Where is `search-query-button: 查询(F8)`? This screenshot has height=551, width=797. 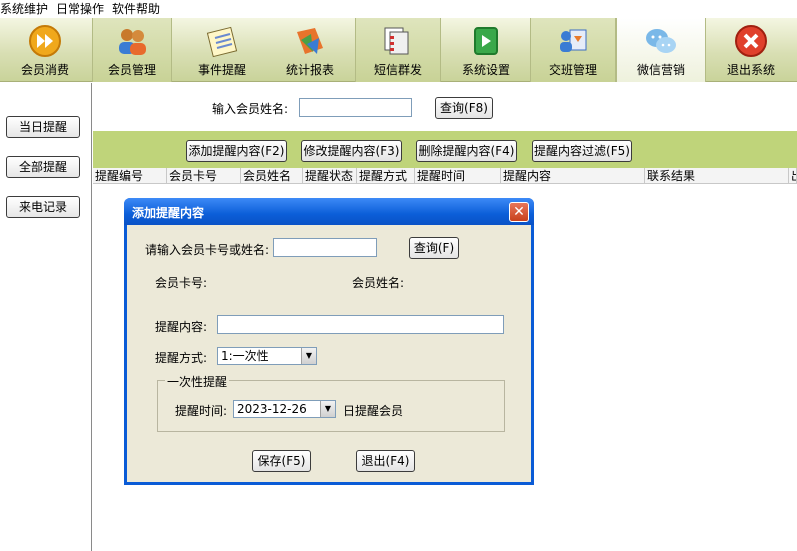 search-query-button: 查询(F8) is located at coordinates (464, 108).